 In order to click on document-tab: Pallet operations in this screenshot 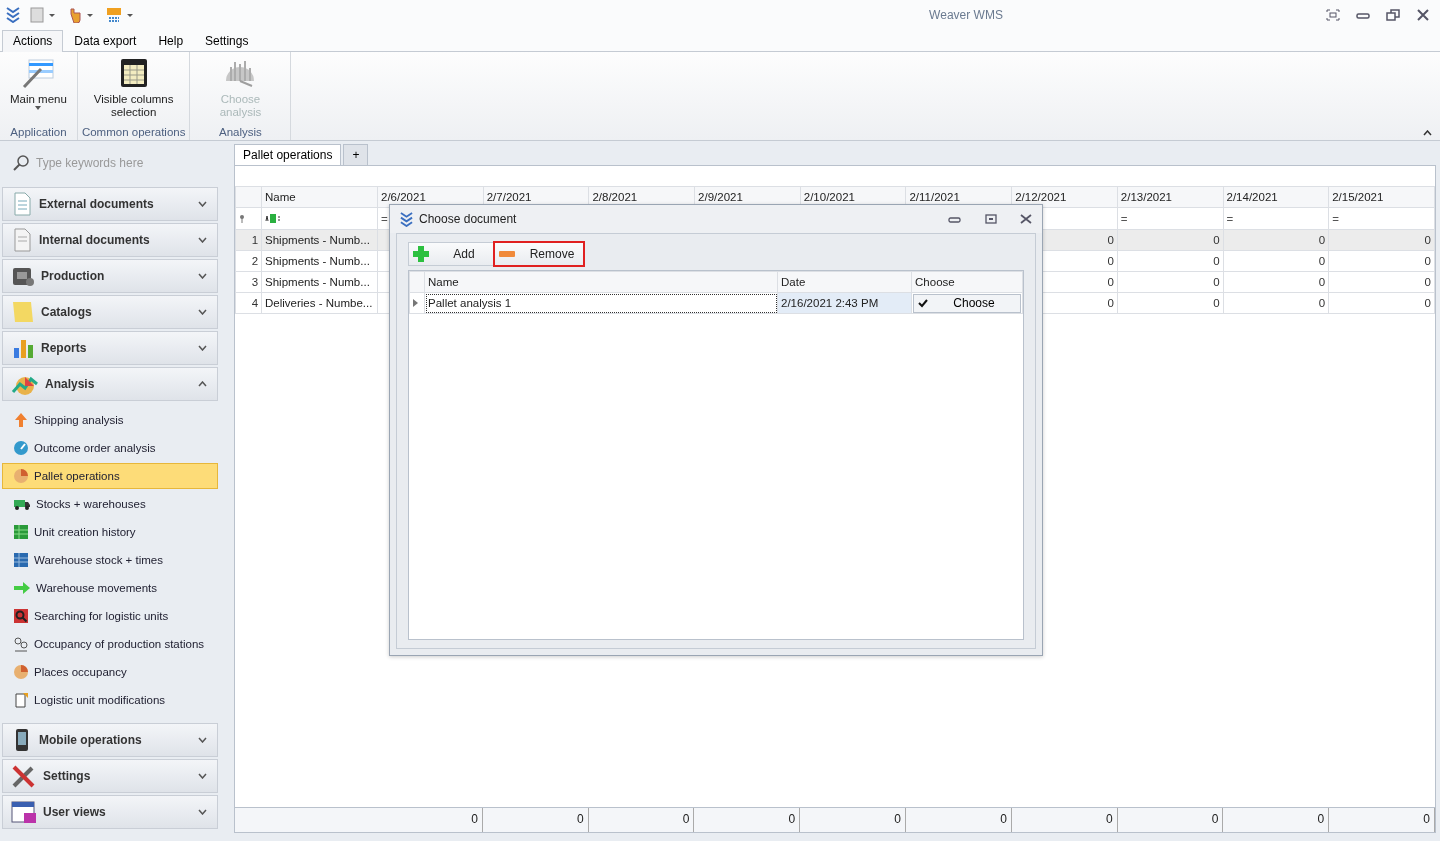, I will do `click(288, 154)`.